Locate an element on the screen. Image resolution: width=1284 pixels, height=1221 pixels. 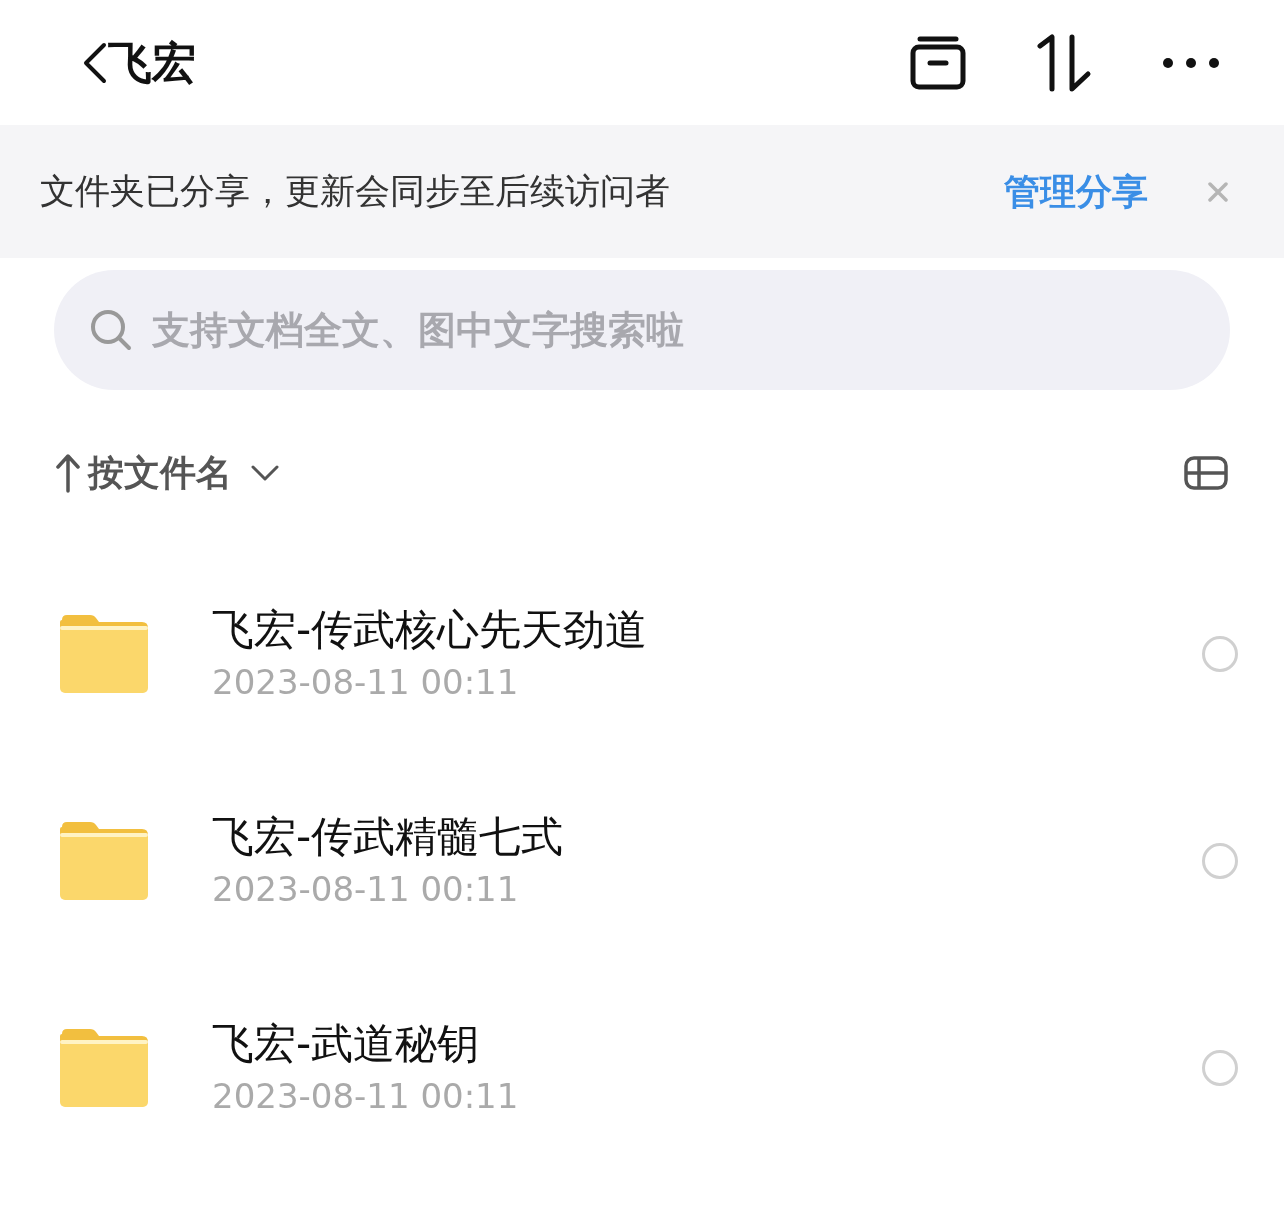
search-field: 支持文档全文、图中文字搜索啦 is located at coordinates (642, 330).